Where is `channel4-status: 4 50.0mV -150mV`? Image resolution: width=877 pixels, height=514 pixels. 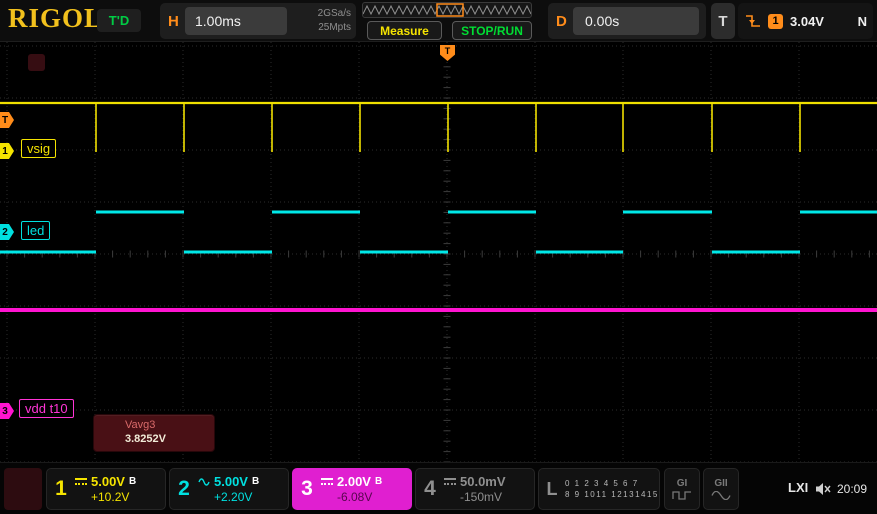
channel4-status: 4 50.0mV -150mV is located at coordinates (475, 489).